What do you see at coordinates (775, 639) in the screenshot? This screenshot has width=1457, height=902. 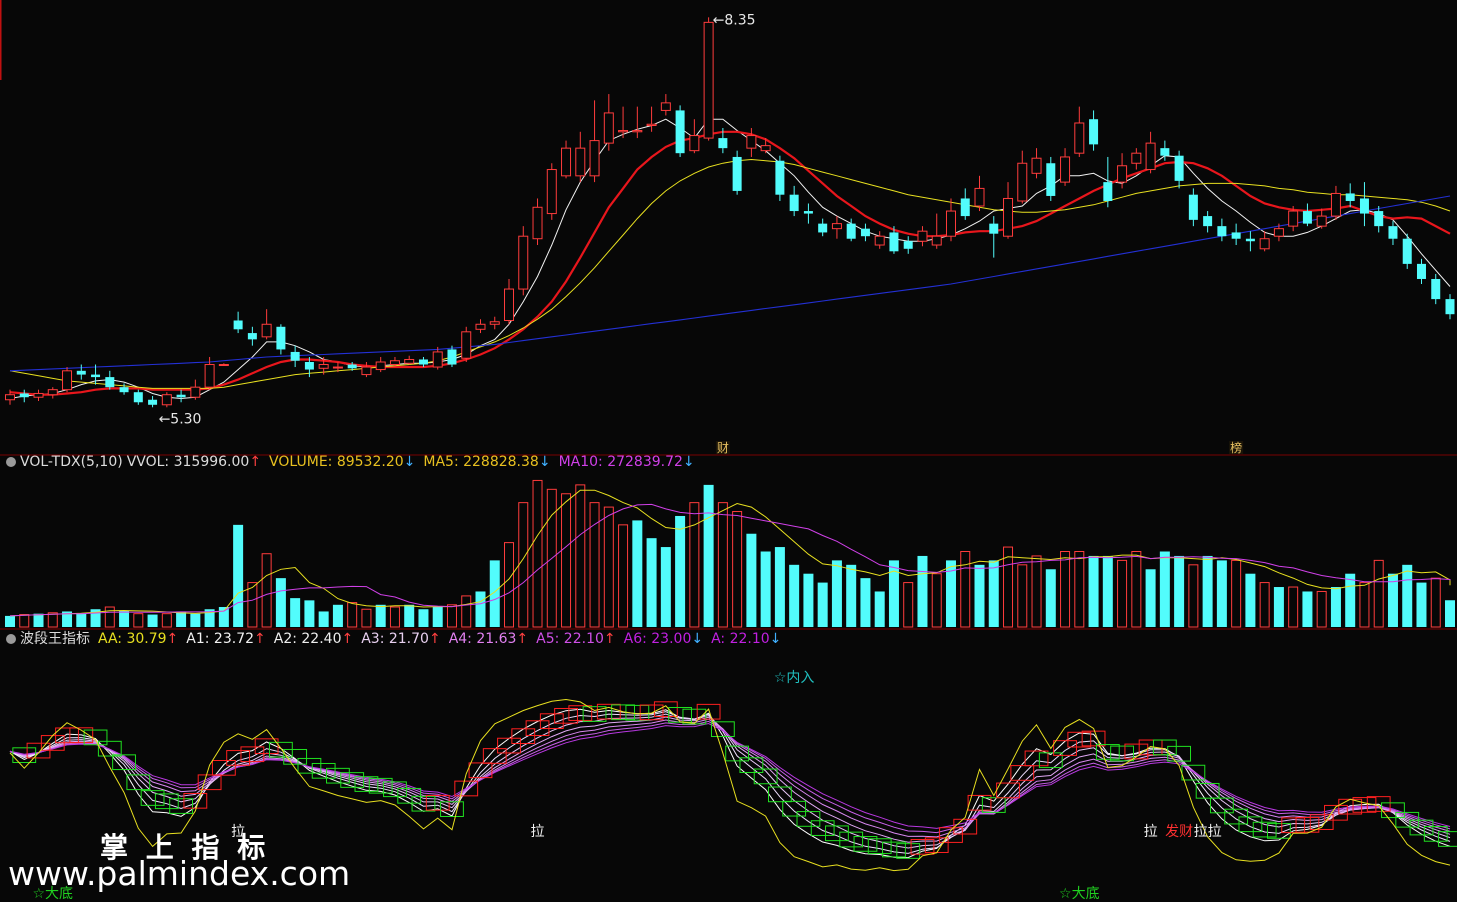 I see `a-arrow: ↓` at bounding box center [775, 639].